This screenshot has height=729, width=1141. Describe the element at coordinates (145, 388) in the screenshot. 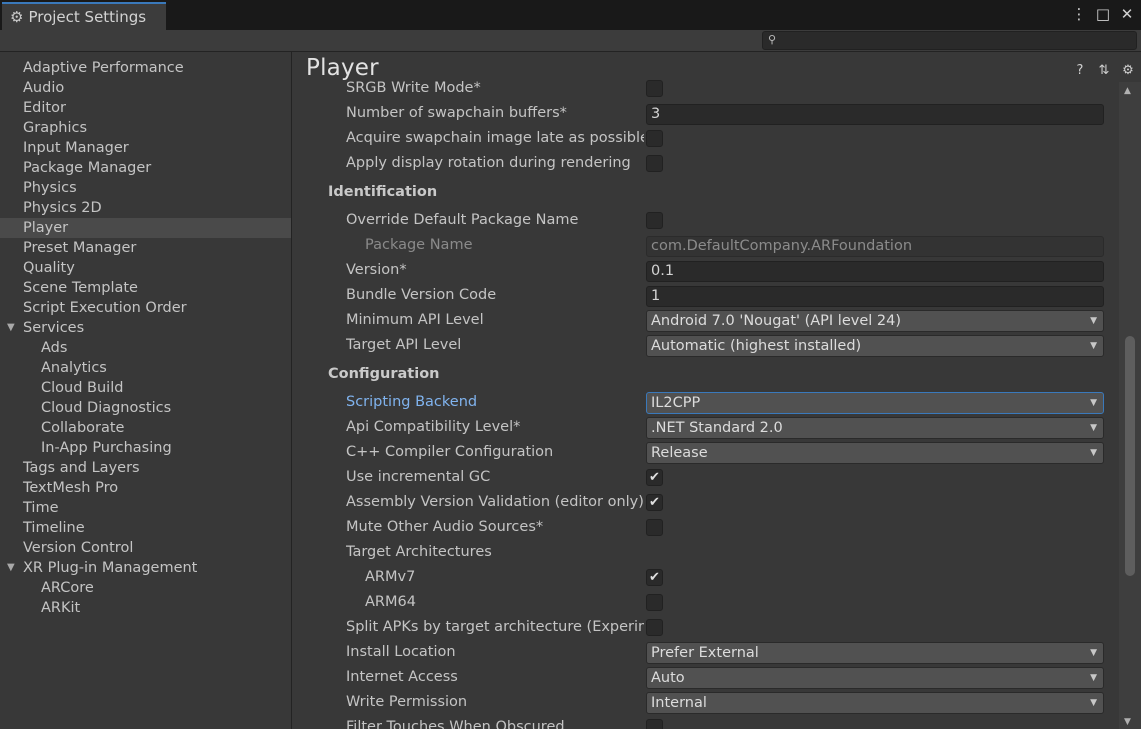

I see `sidebar-item-cloud-build: Cloud Build` at that location.